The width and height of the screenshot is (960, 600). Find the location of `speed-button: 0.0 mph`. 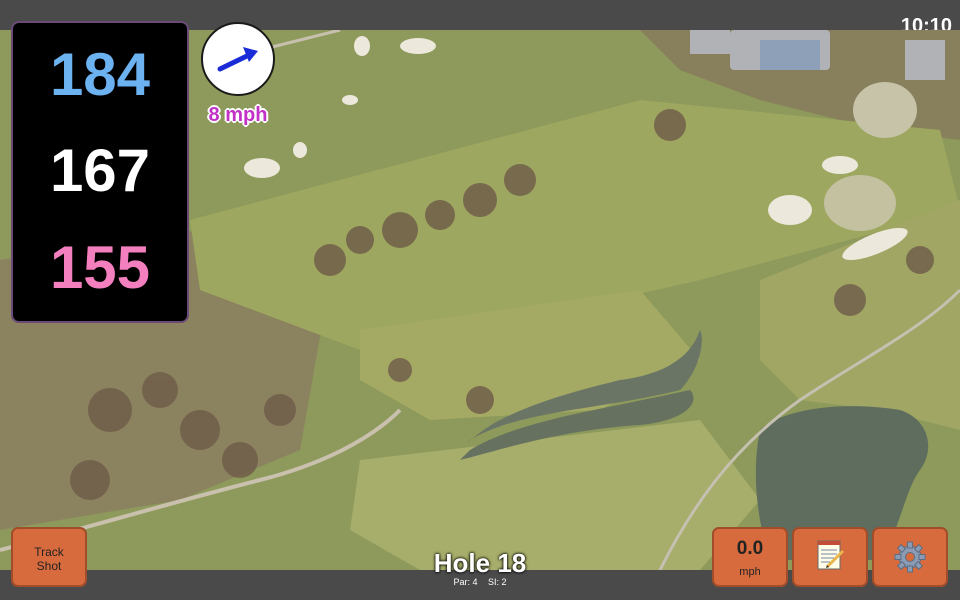

speed-button: 0.0 mph is located at coordinates (750, 557).